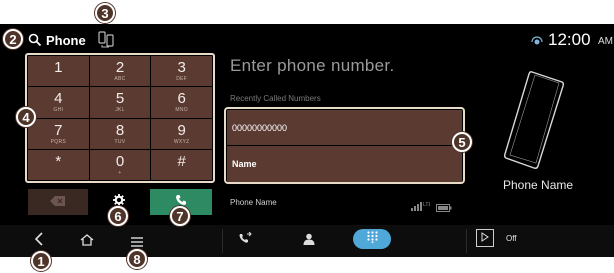 The height and width of the screenshot is (273, 614). Describe the element at coordinates (58, 110) in the screenshot. I see `key-letters: GHI` at that location.